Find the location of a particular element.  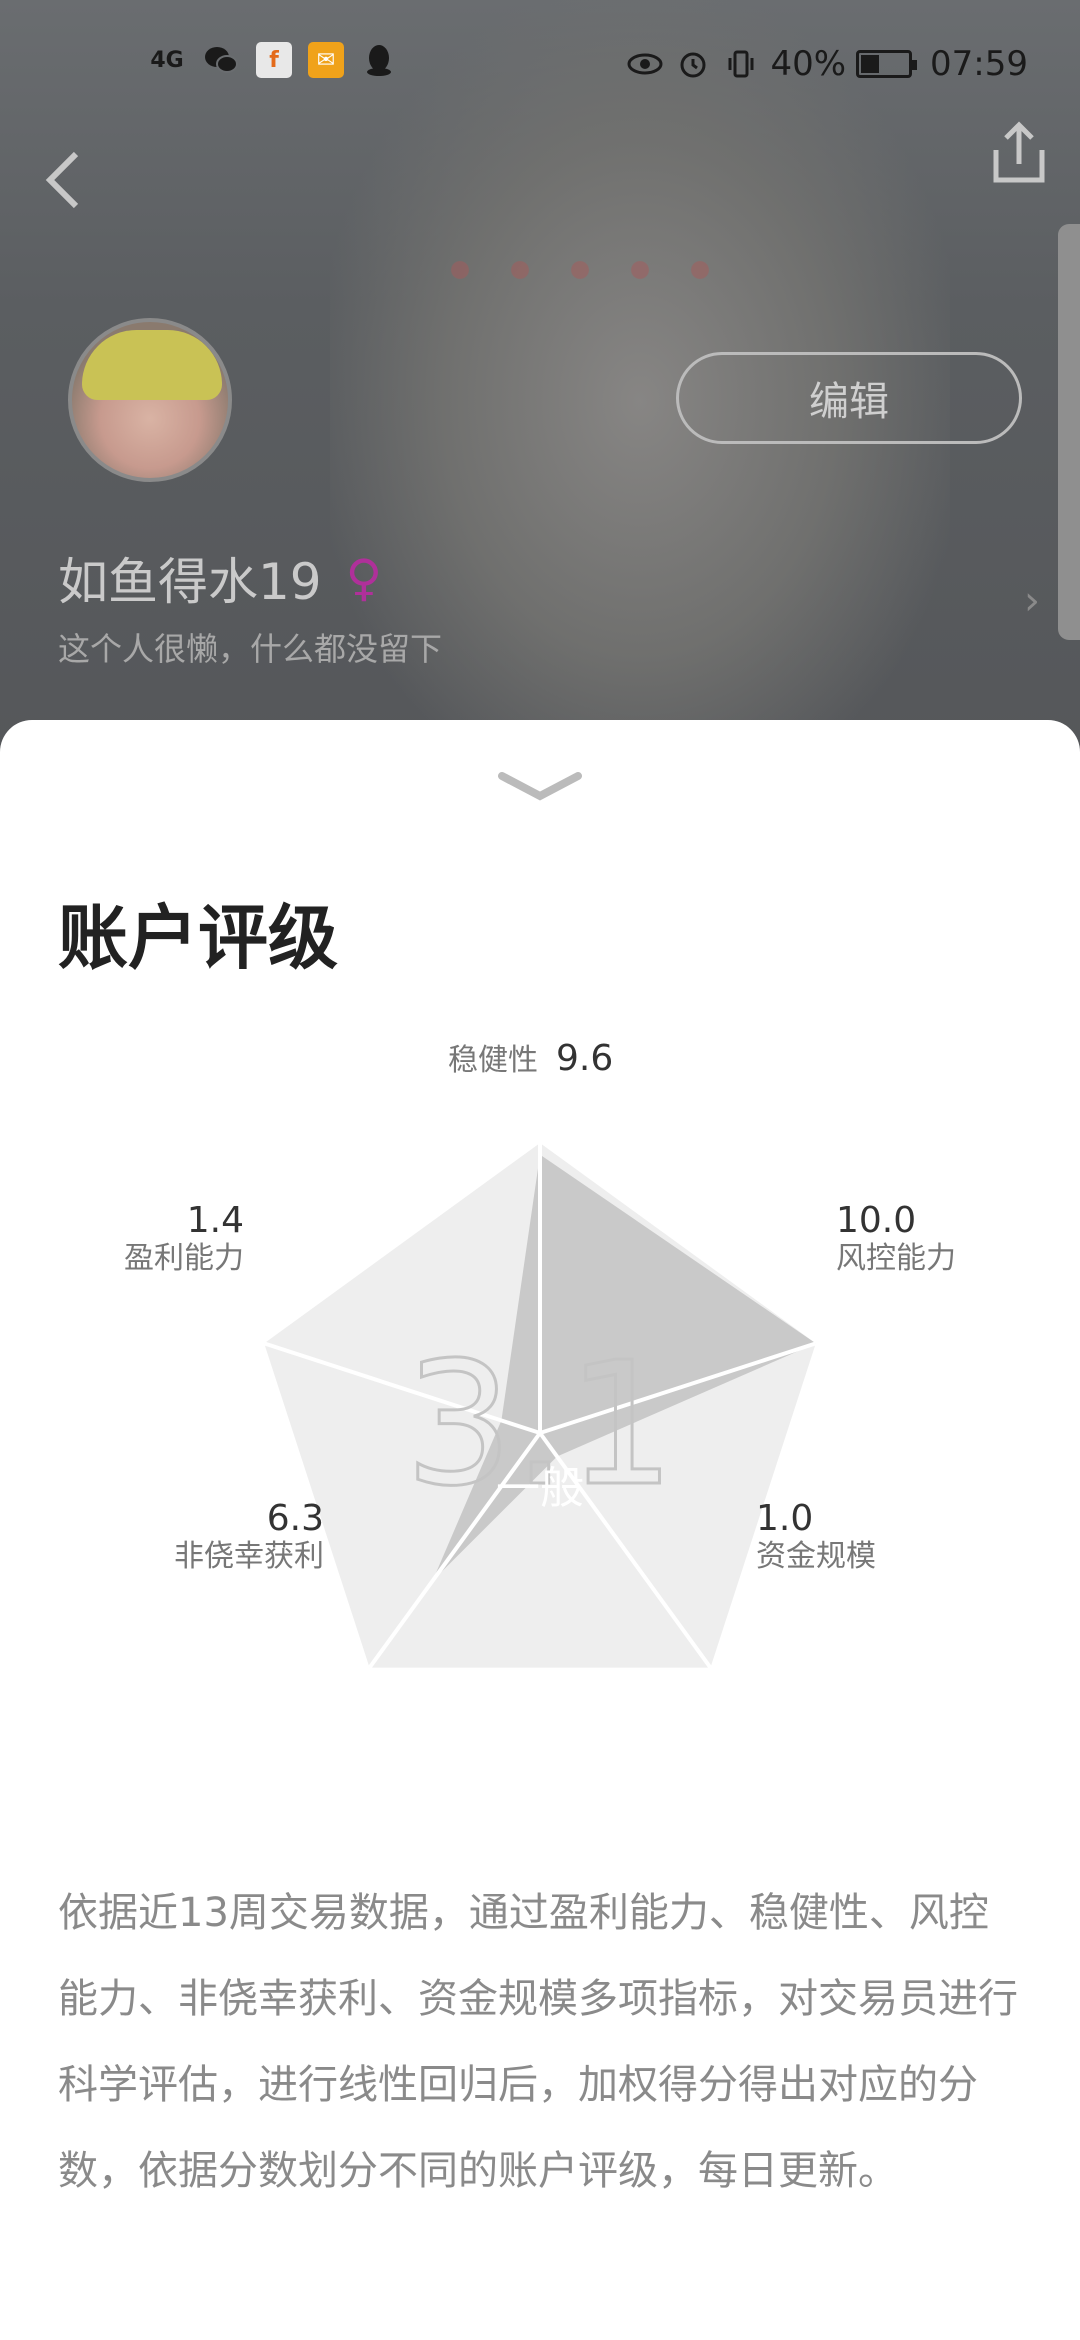

axis-value: 1.4 is located at coordinates (215, 1220).